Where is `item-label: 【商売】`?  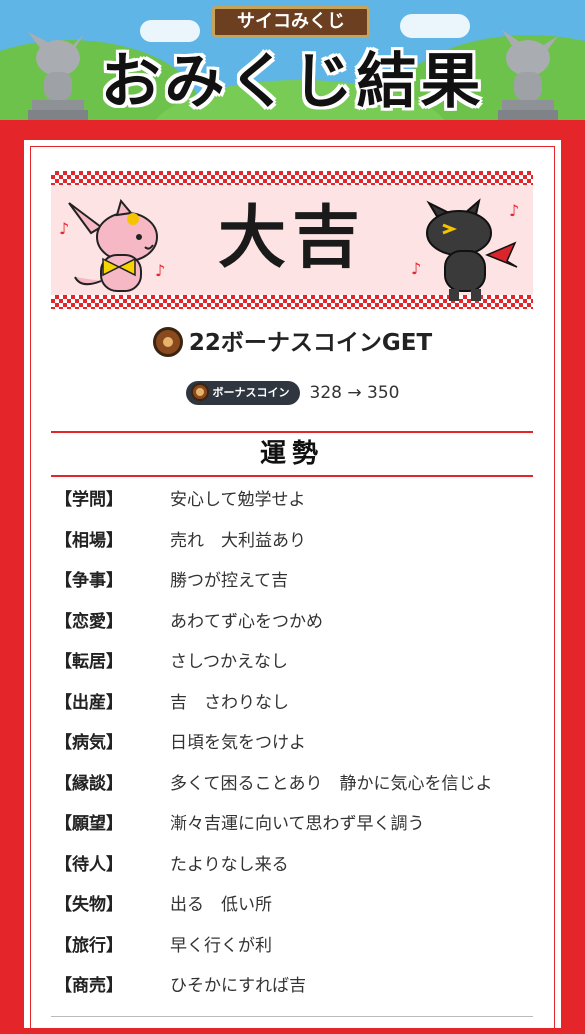 item-label: 【商売】 is located at coordinates (89, 986).